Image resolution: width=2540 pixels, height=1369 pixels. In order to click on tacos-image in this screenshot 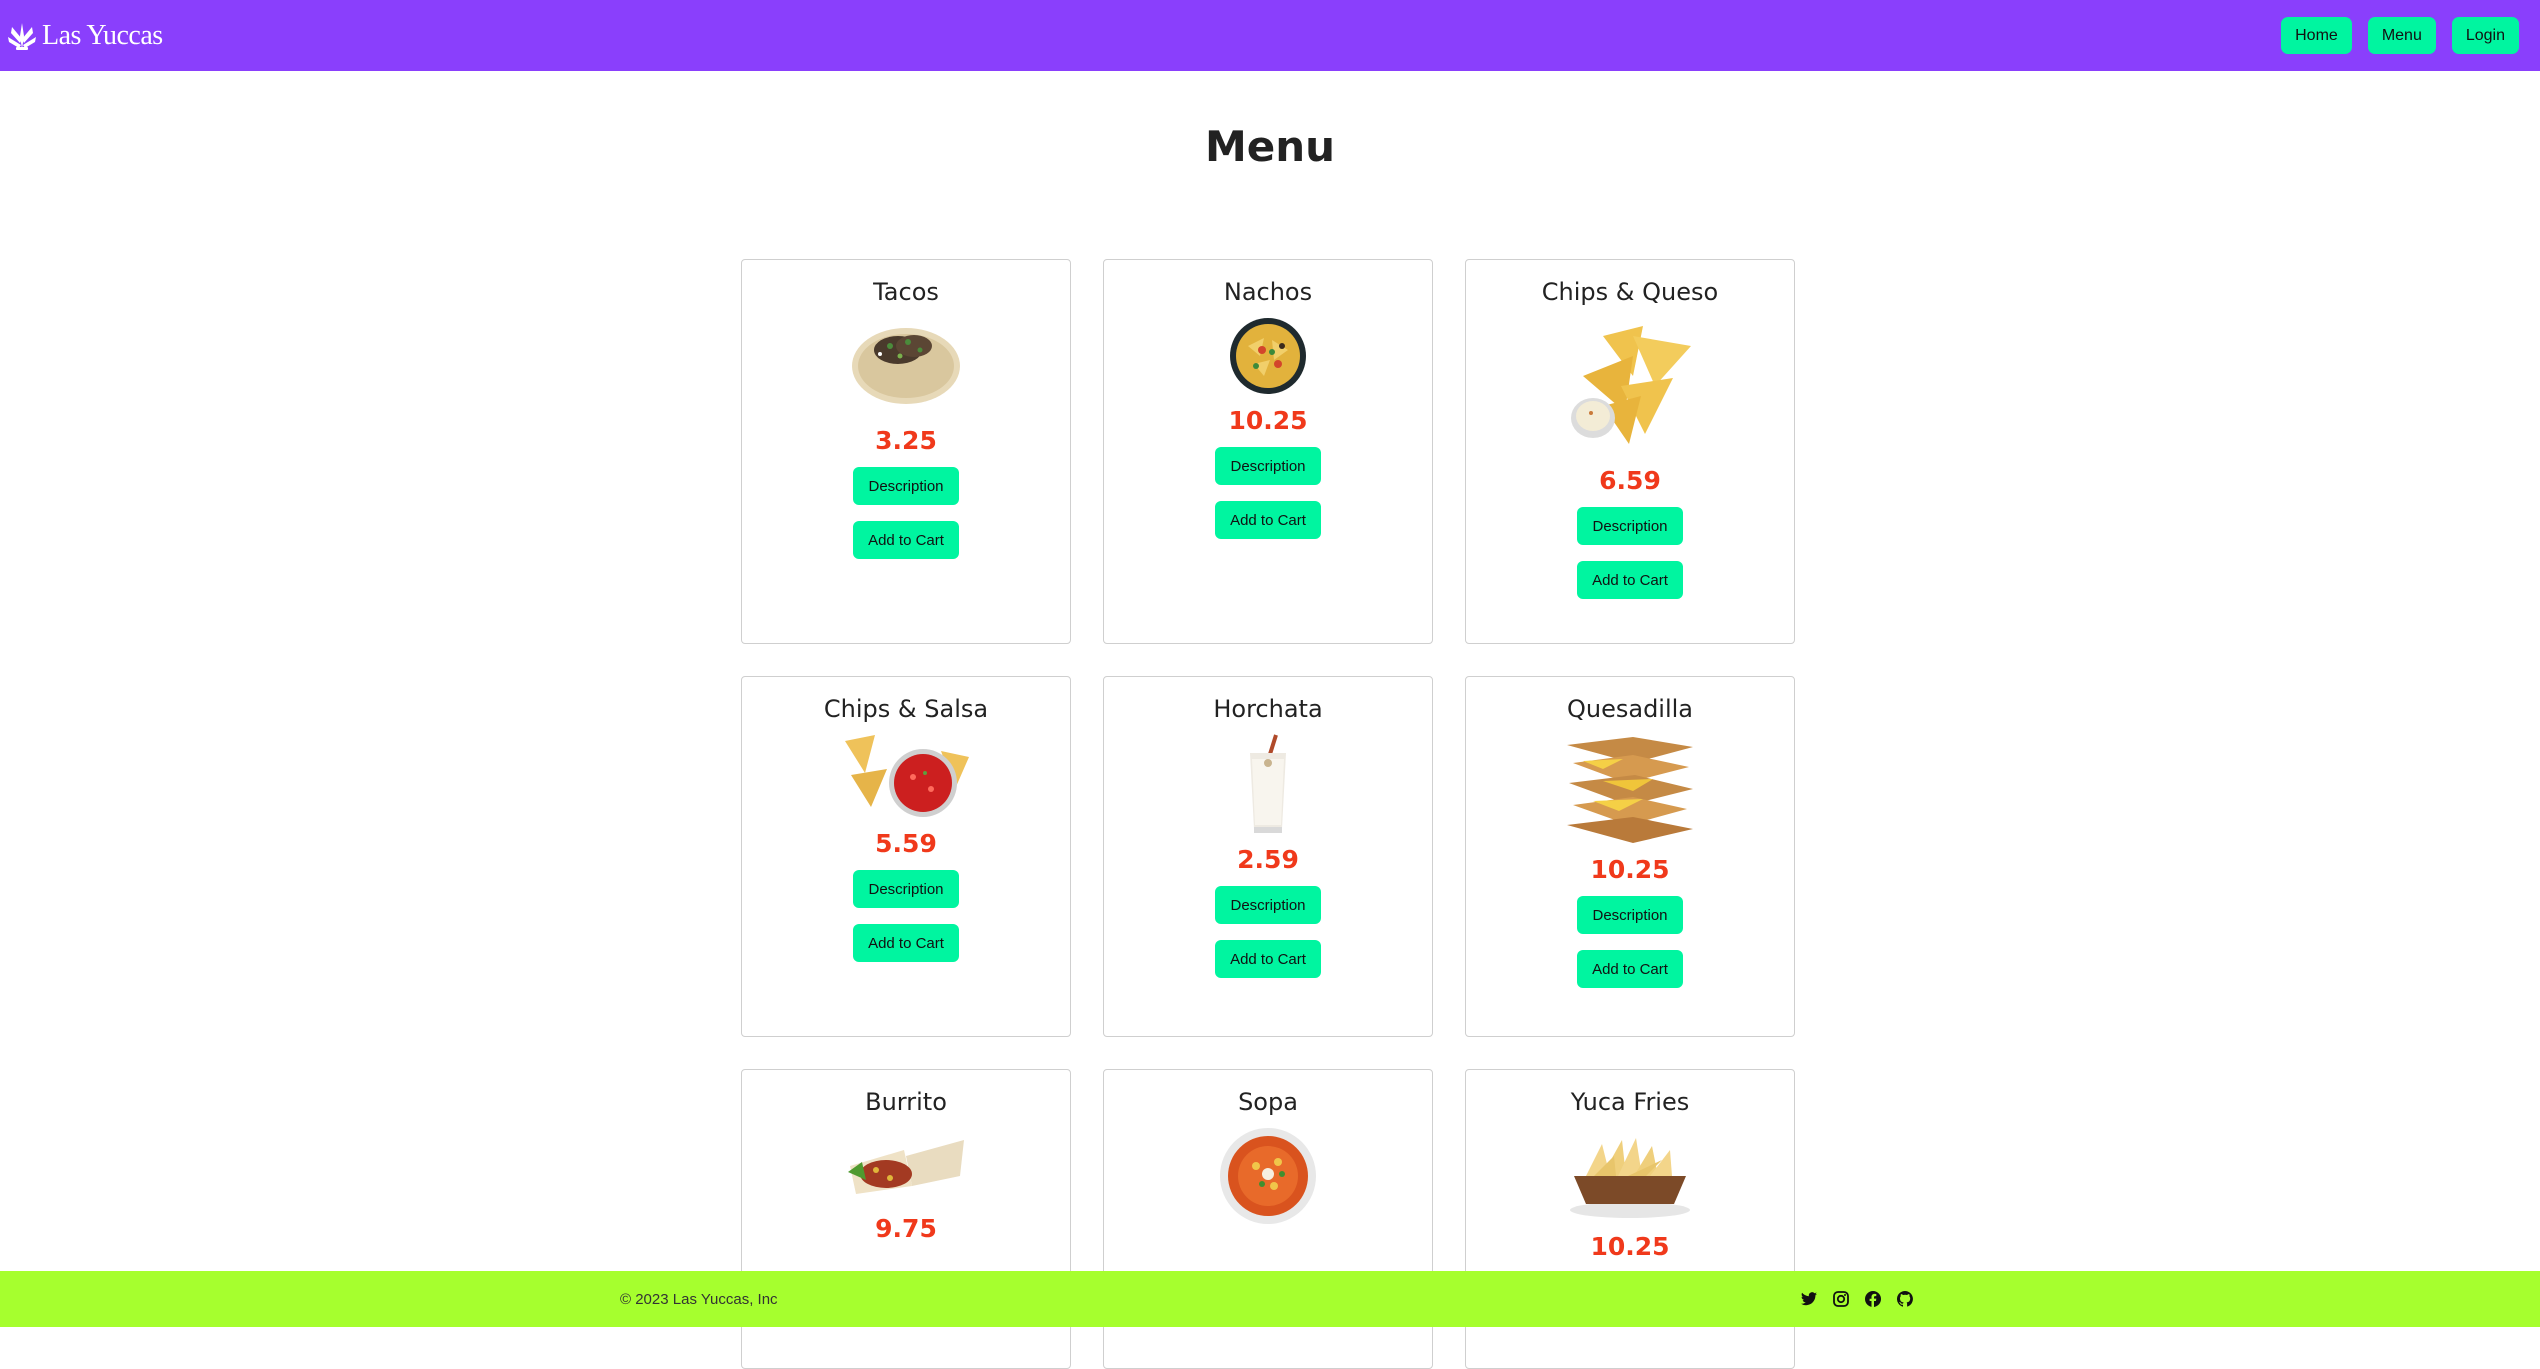, I will do `click(906, 362)`.